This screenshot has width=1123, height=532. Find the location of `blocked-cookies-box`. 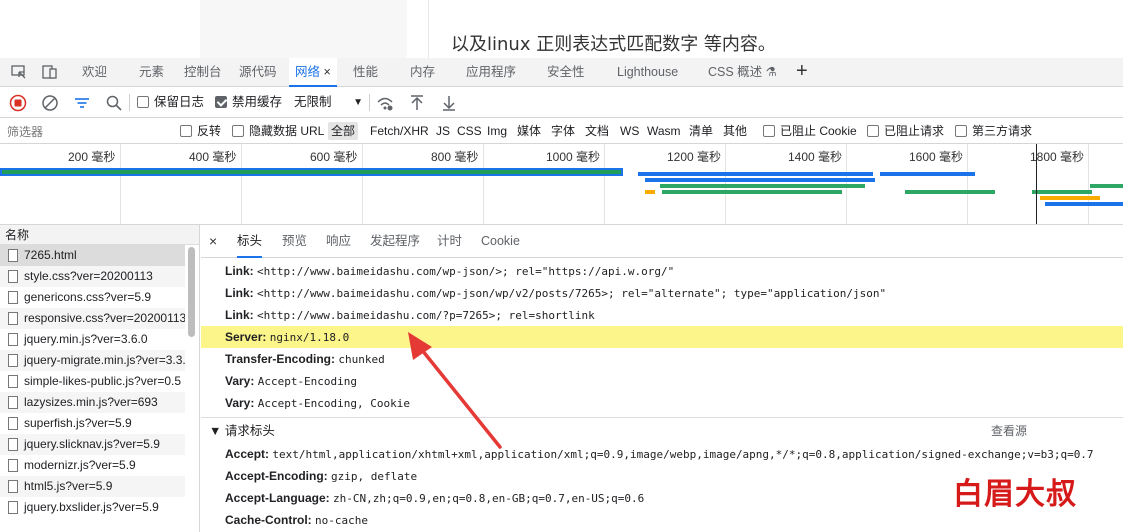

blocked-cookies-box is located at coordinates (769, 131).